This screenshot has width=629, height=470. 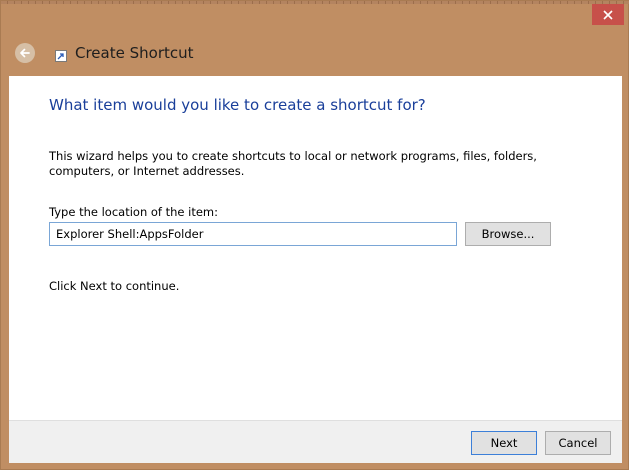 I want to click on next-button: Next, so click(x=504, y=443).